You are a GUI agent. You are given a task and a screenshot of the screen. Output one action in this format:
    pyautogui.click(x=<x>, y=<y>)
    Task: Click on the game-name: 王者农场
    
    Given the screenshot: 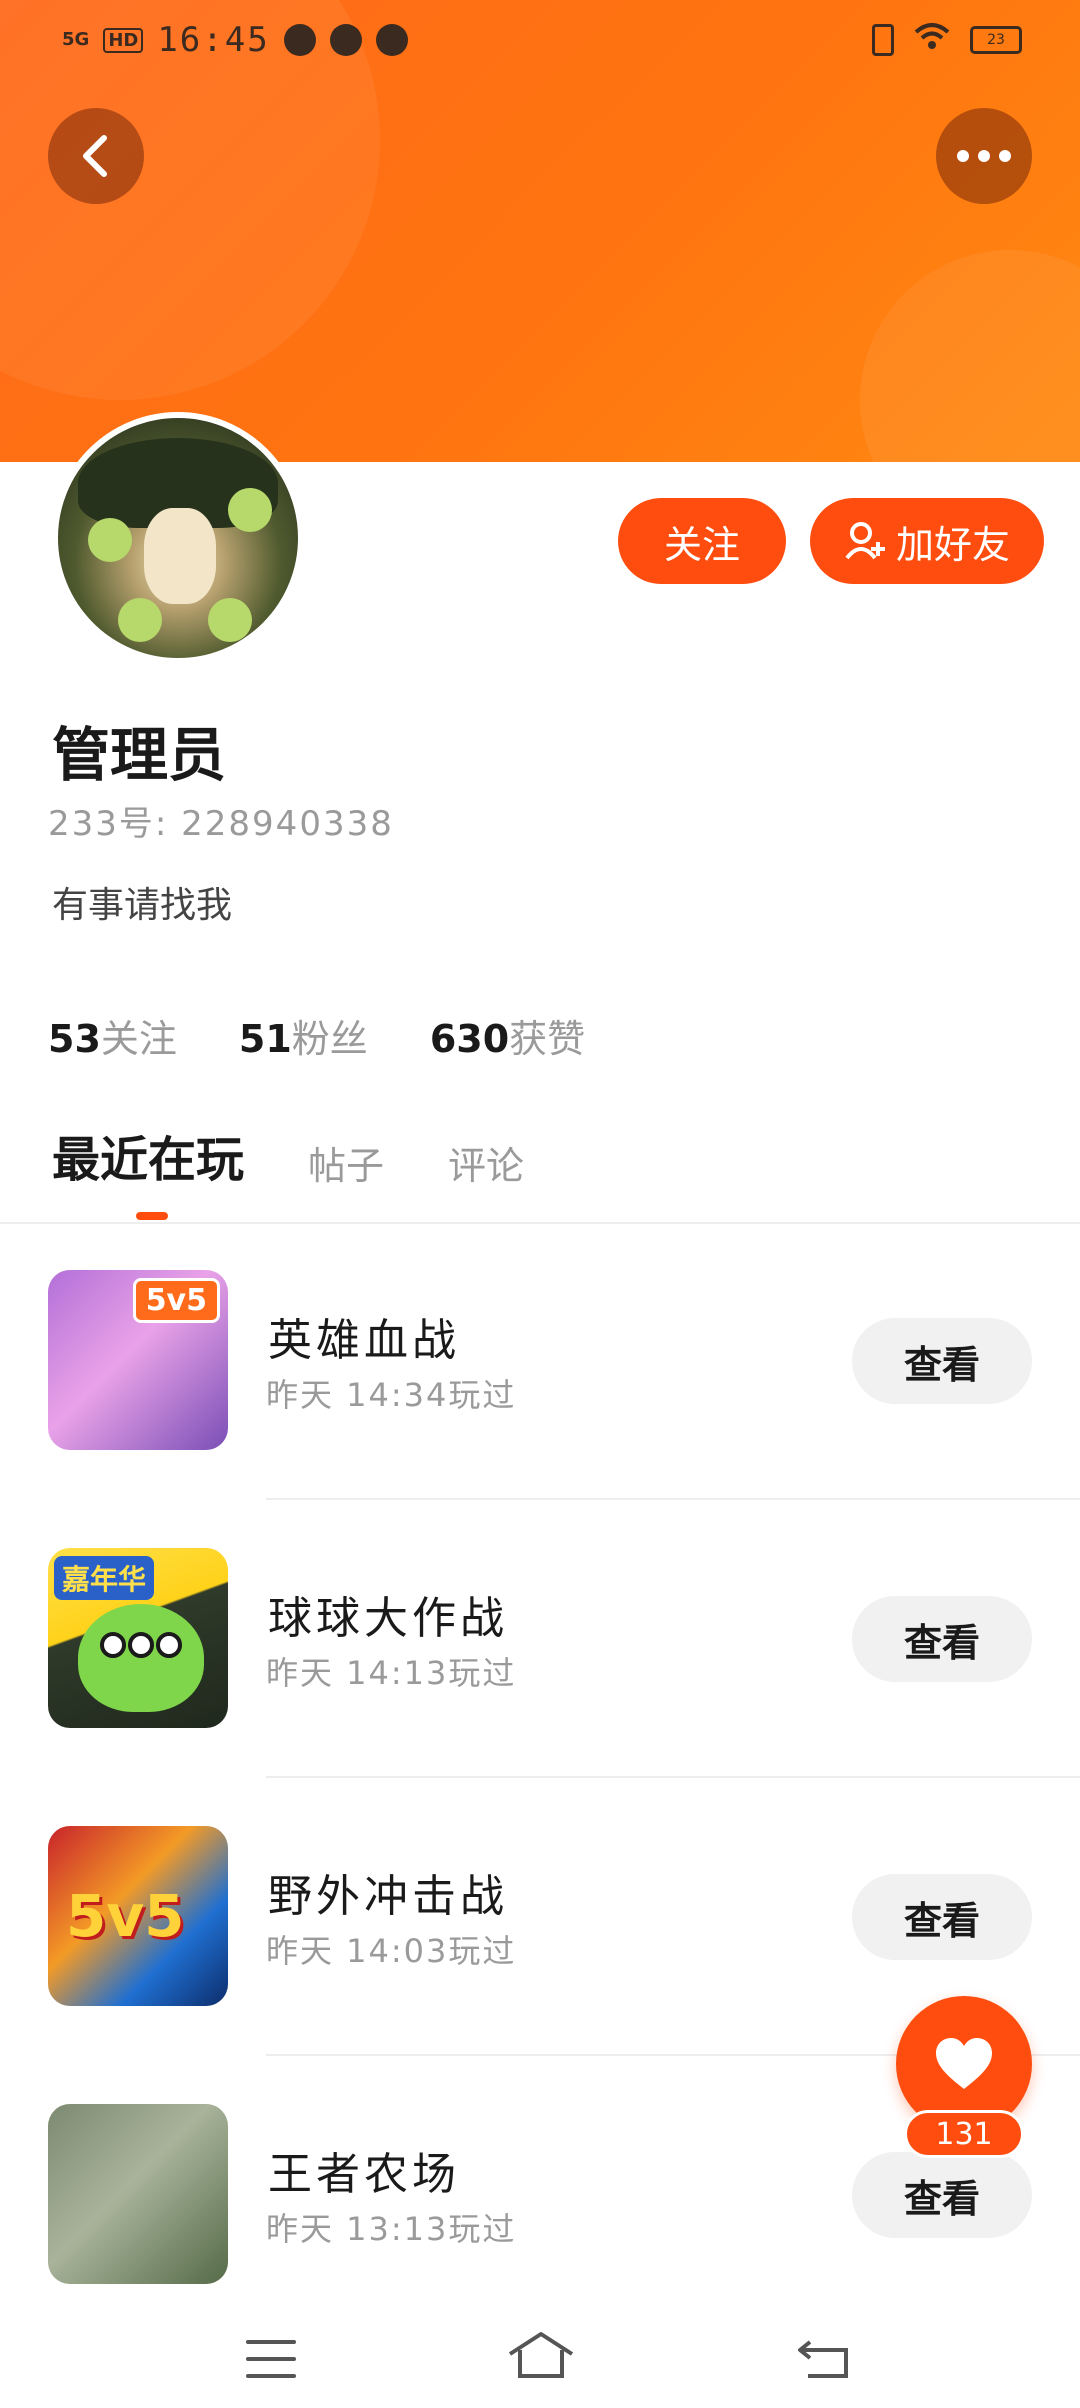 What is the action you would take?
    pyautogui.click(x=364, y=2174)
    